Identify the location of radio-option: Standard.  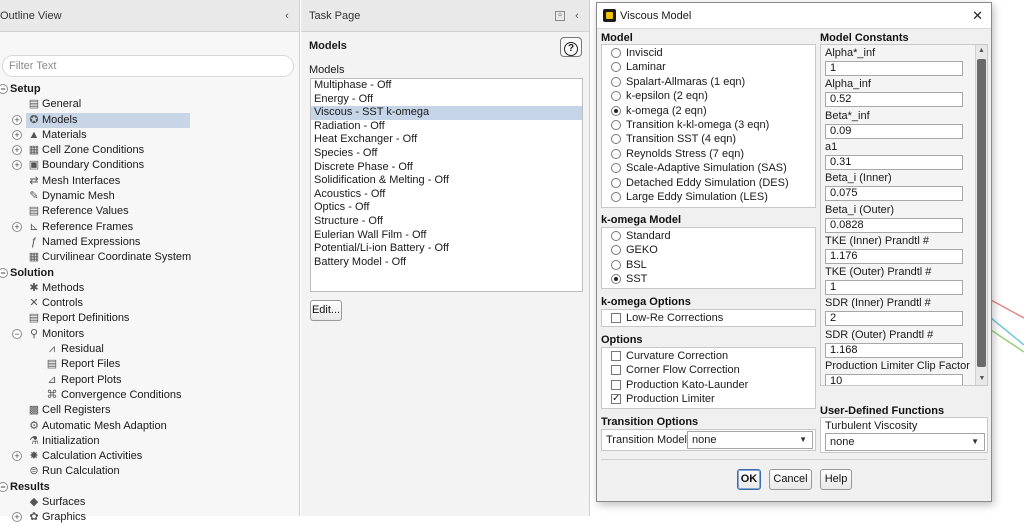
(708, 236).